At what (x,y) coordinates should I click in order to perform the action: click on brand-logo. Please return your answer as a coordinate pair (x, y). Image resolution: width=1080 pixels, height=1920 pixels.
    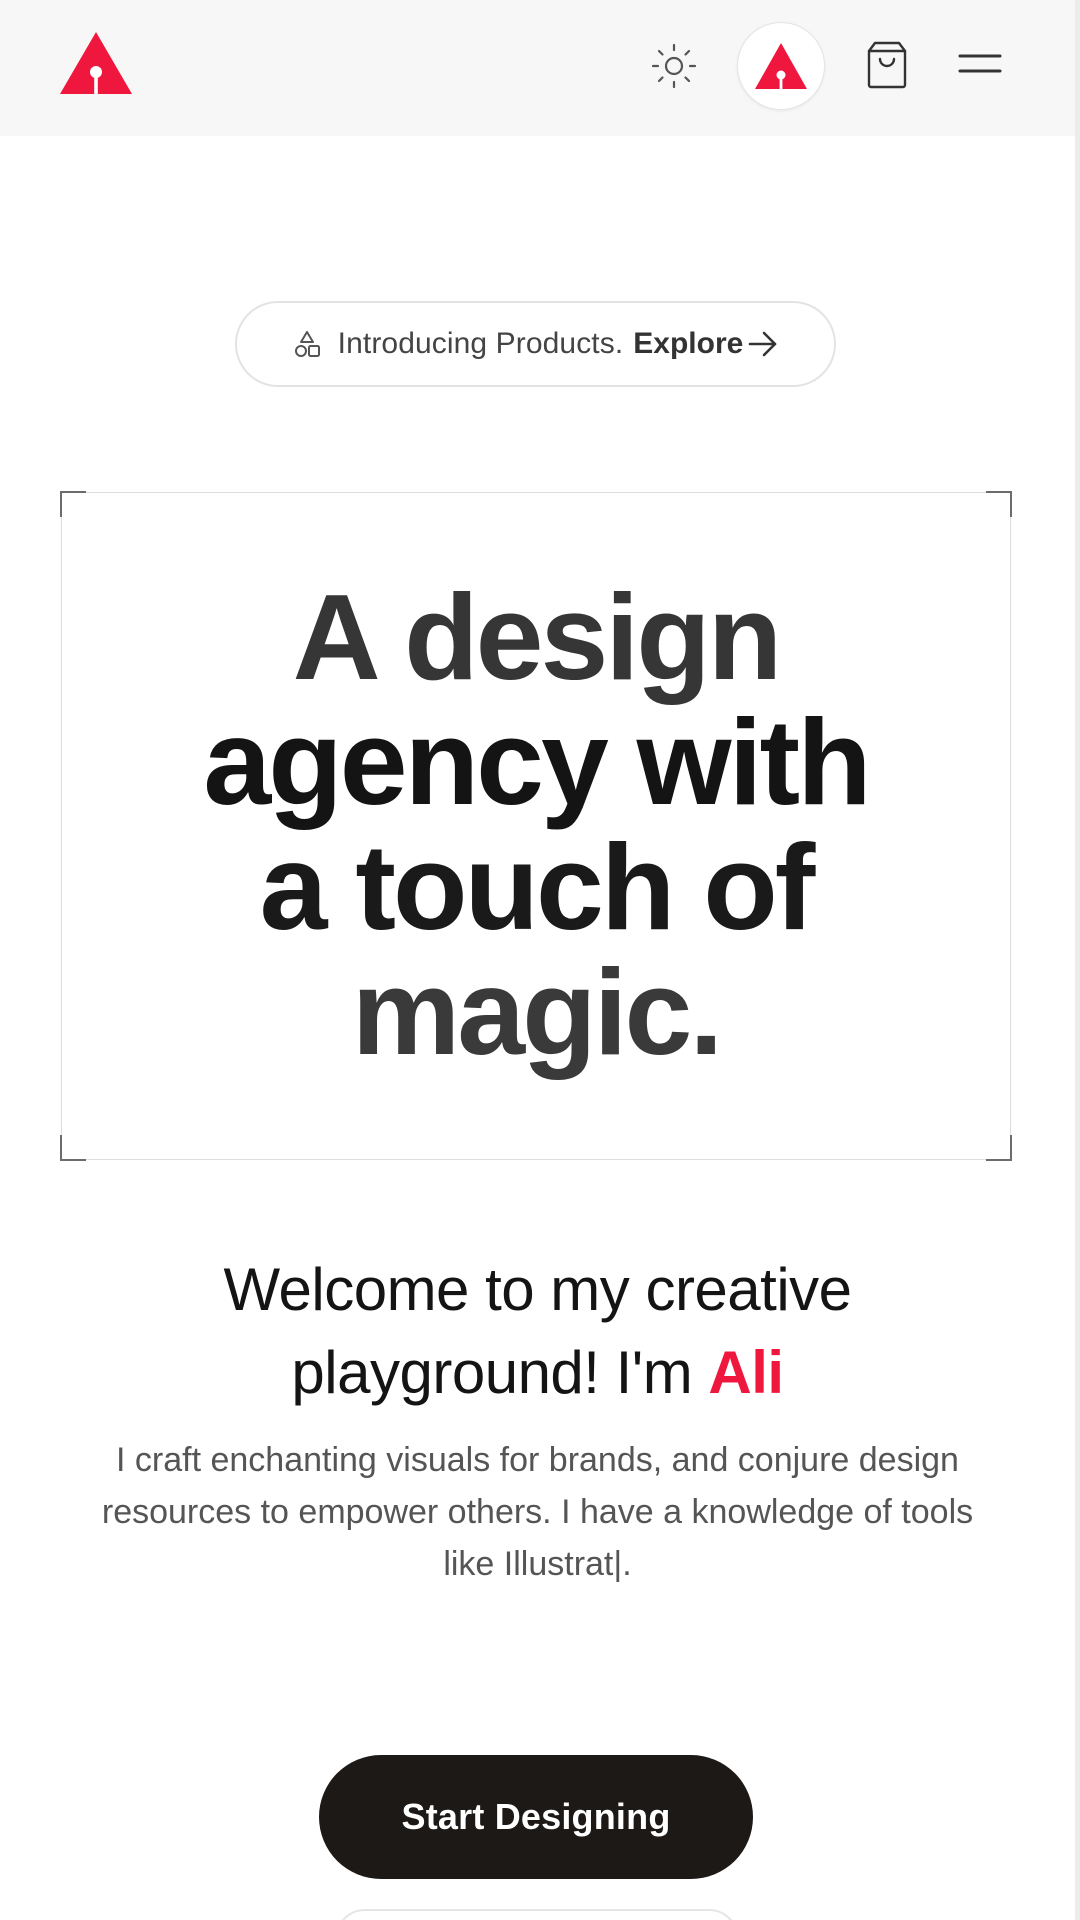
    Looking at the image, I should click on (96, 63).